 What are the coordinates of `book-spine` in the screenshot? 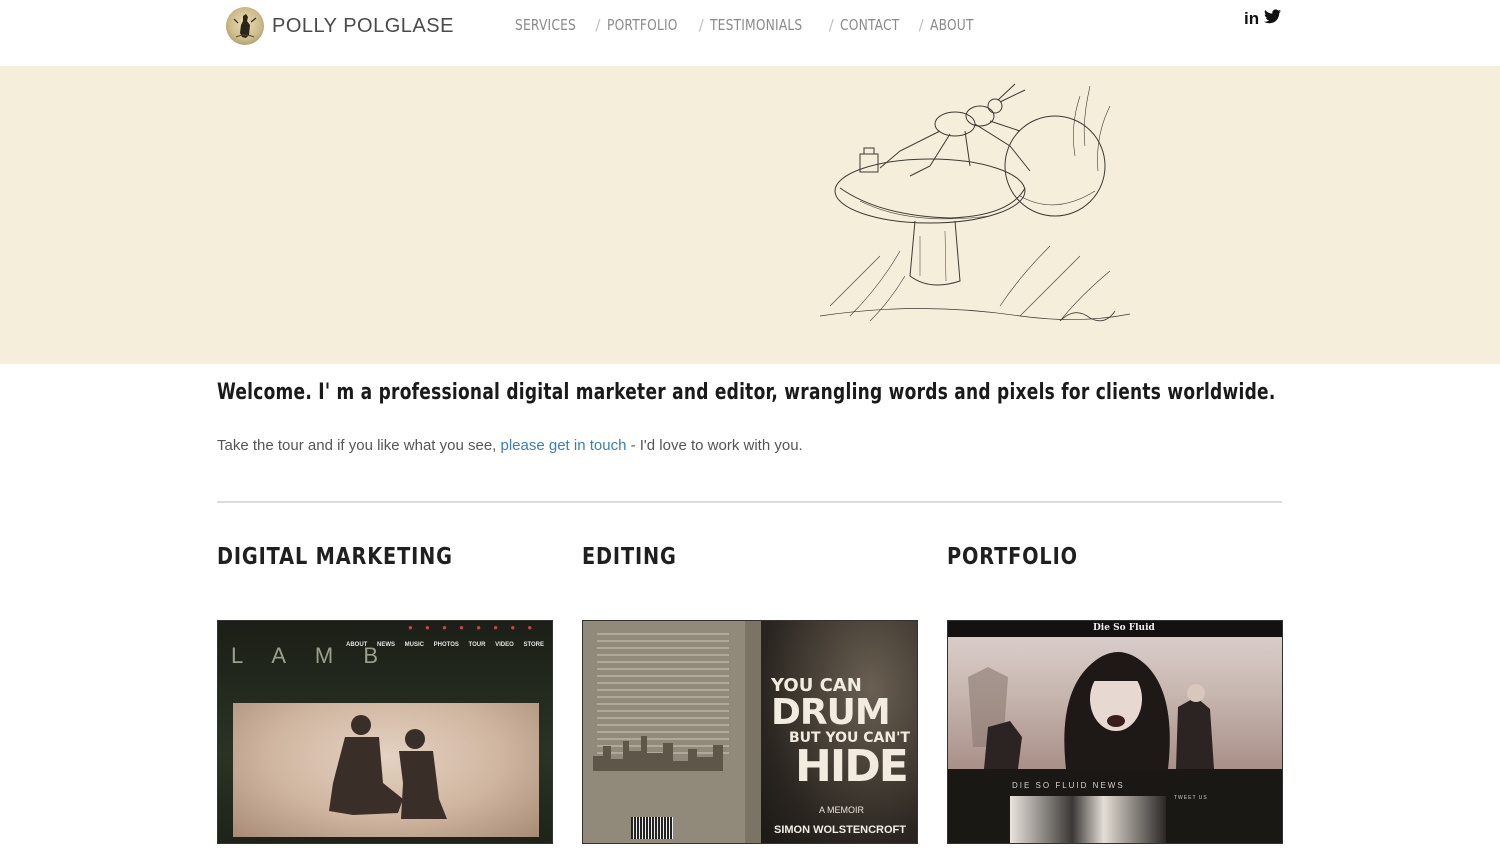 It's located at (753, 732).